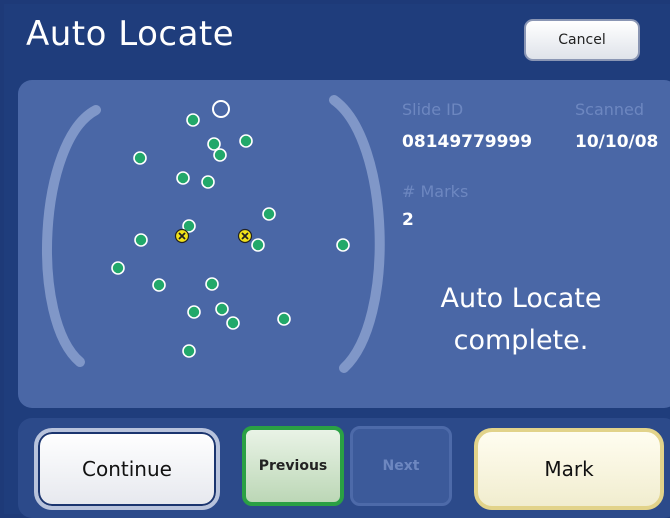 The image size is (670, 518). I want to click on left-bracket-icon, so click(71, 236).